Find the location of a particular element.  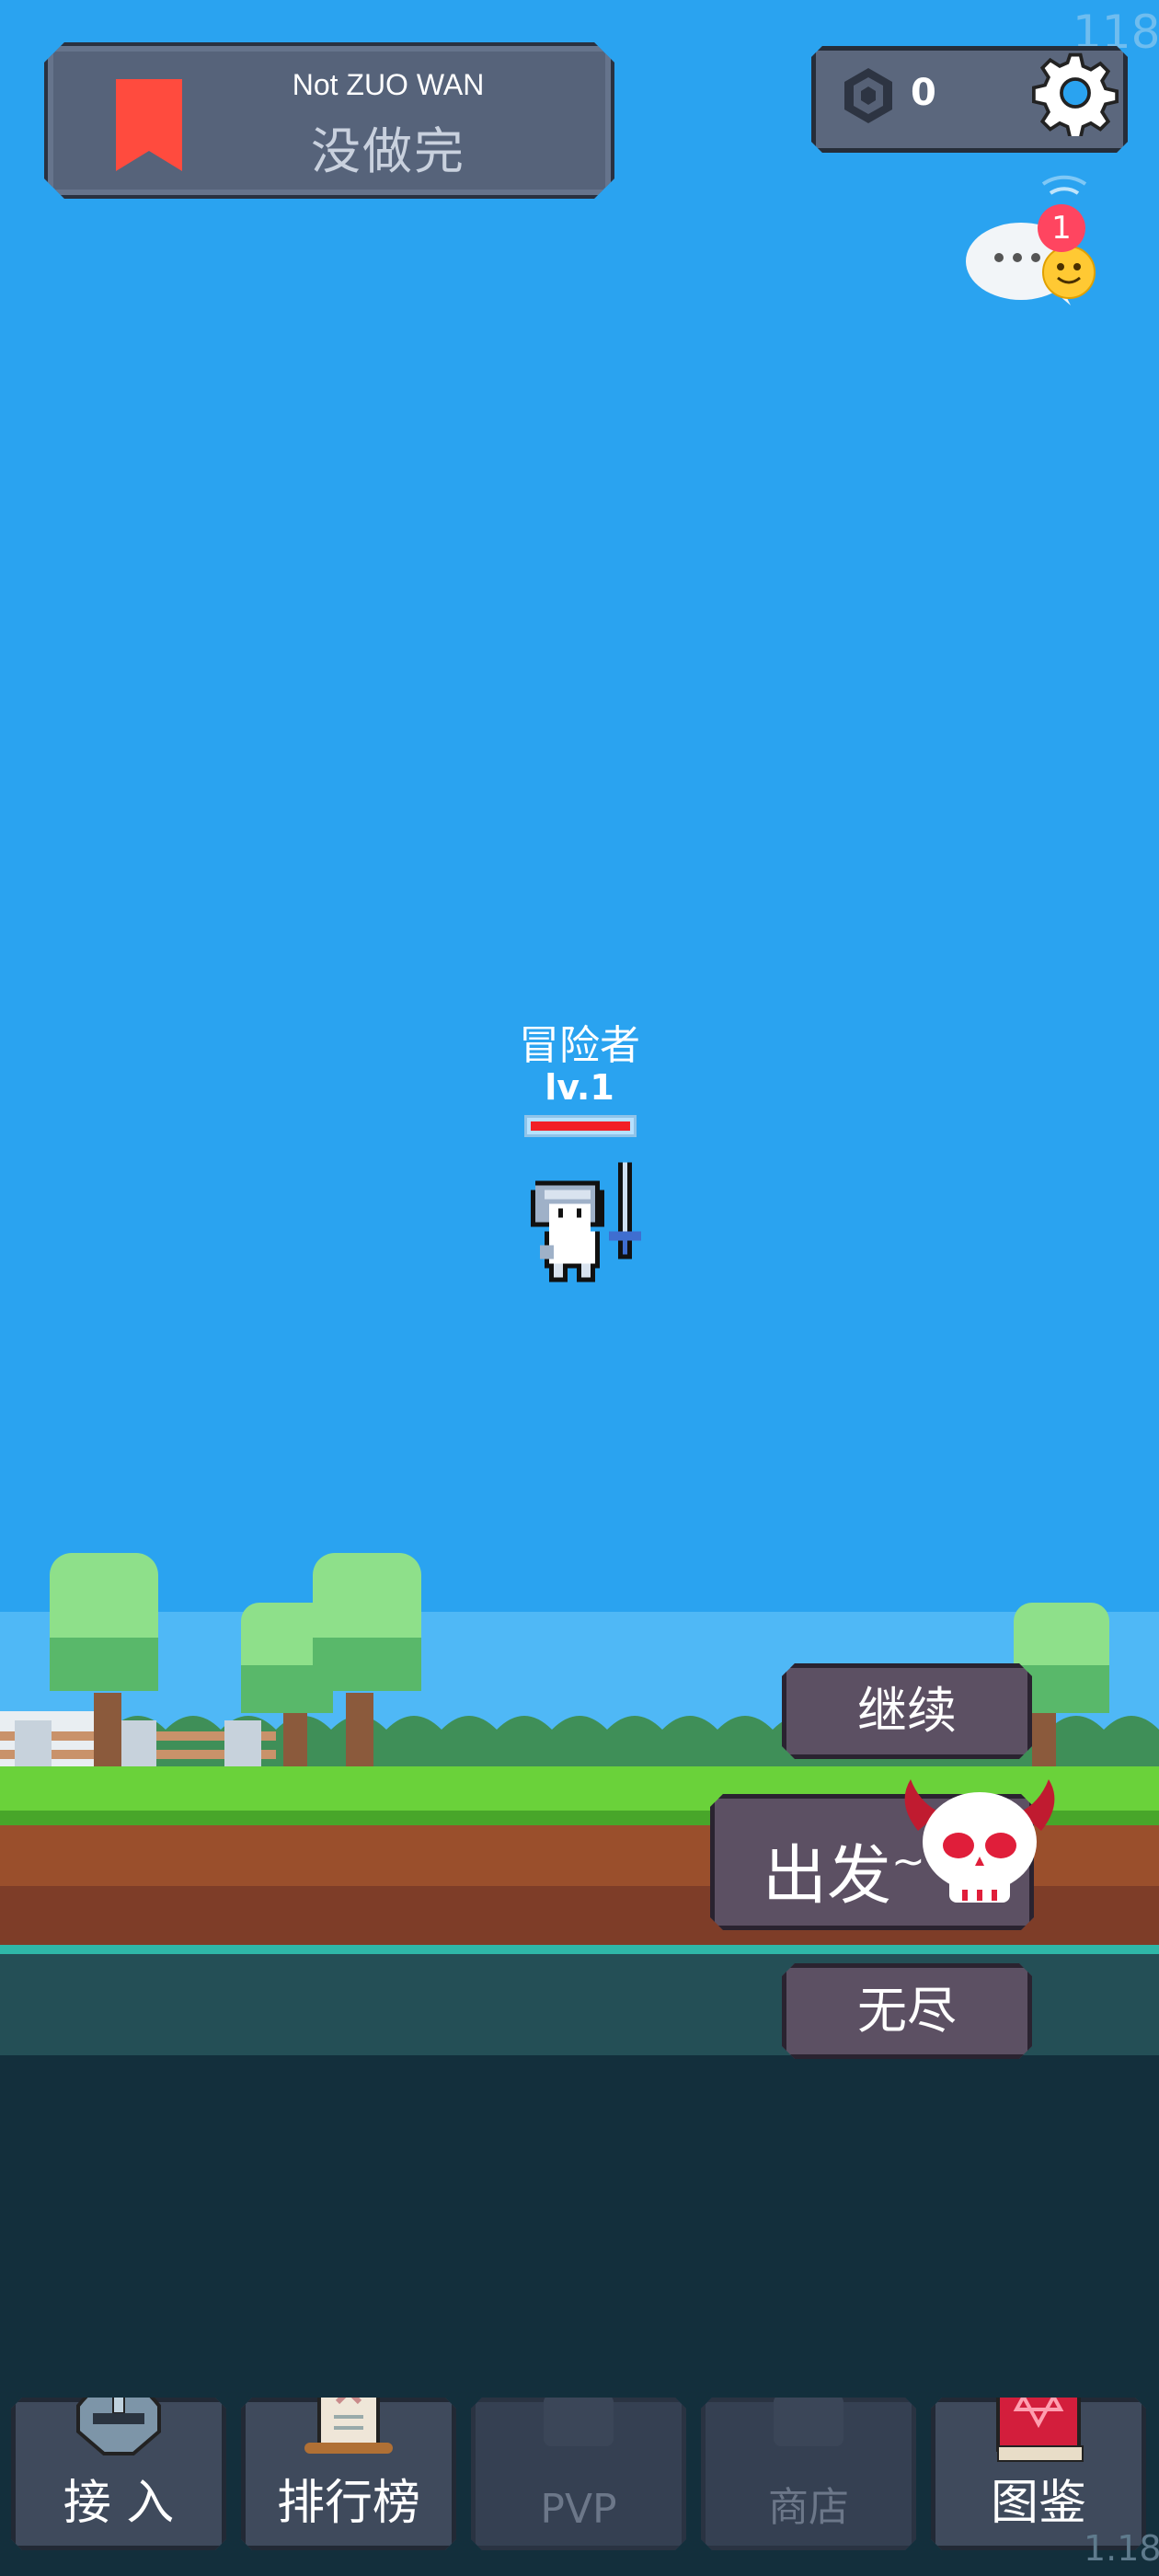

tab-join: 接 入 is located at coordinates (118, 2474).